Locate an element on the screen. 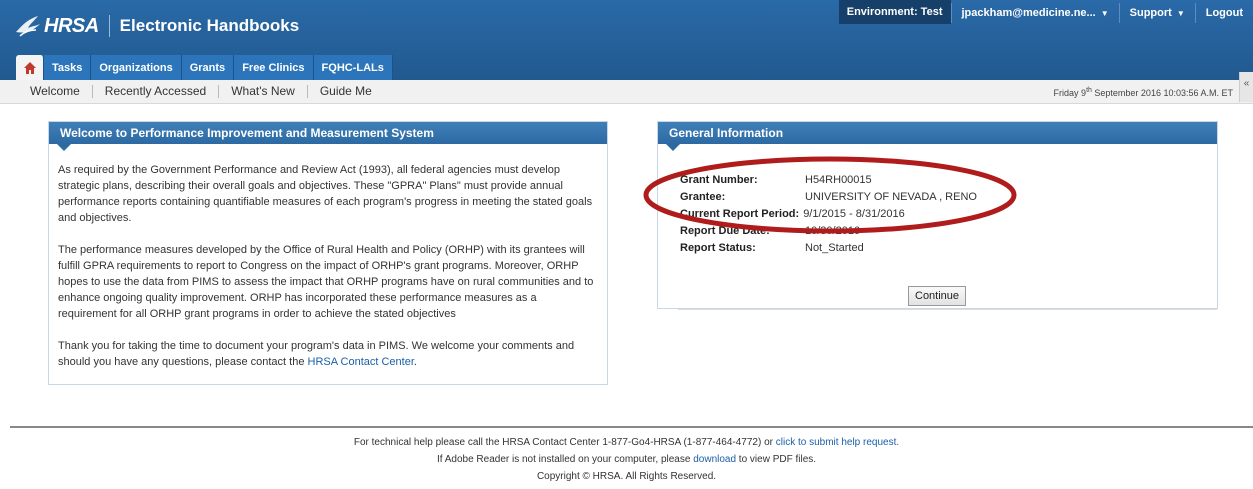 This screenshot has height=489, width=1253. footer-copyright: Copyright © HRSA. All Rights Reserved. is located at coordinates (626, 476).